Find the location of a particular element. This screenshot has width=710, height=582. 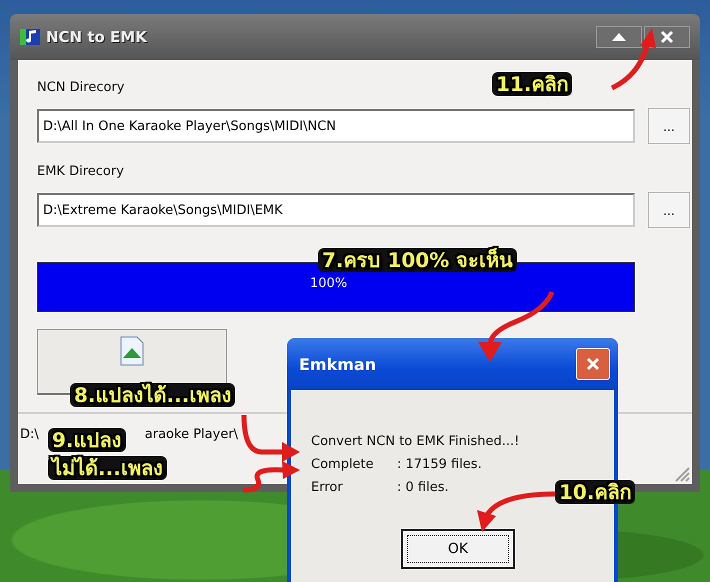

dialog-title: Emkman is located at coordinates (337, 364).